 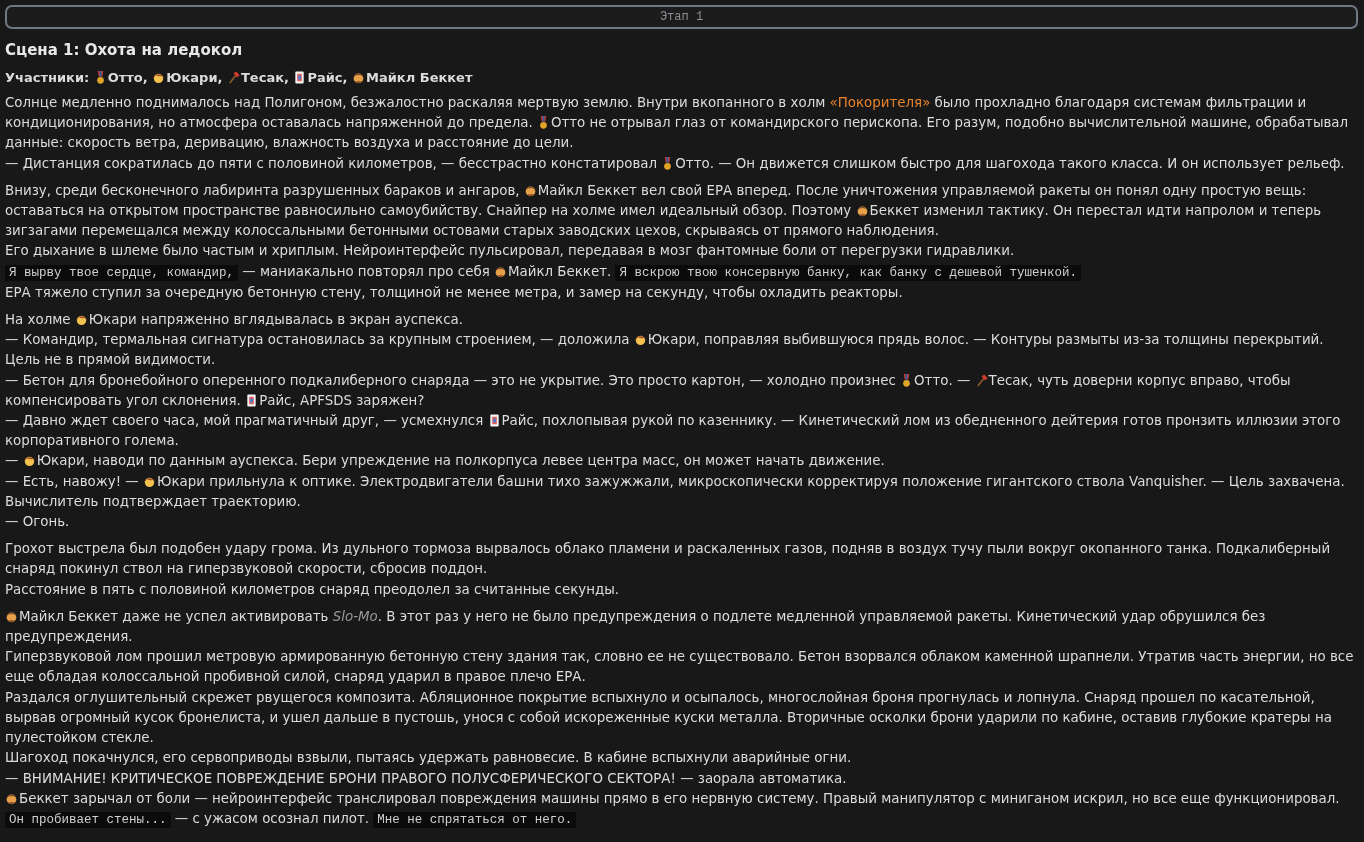 What do you see at coordinates (38, 320) in the screenshot?
I see `story-text: На холме` at bounding box center [38, 320].